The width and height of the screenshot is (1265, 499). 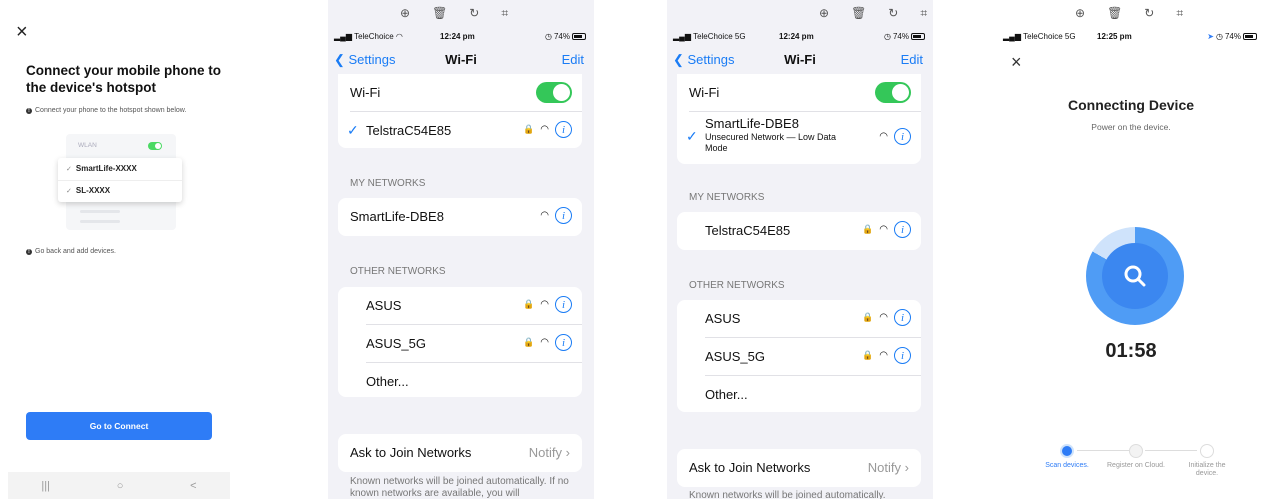 I want to click on wlan-label: WLAN, so click(x=87, y=145).